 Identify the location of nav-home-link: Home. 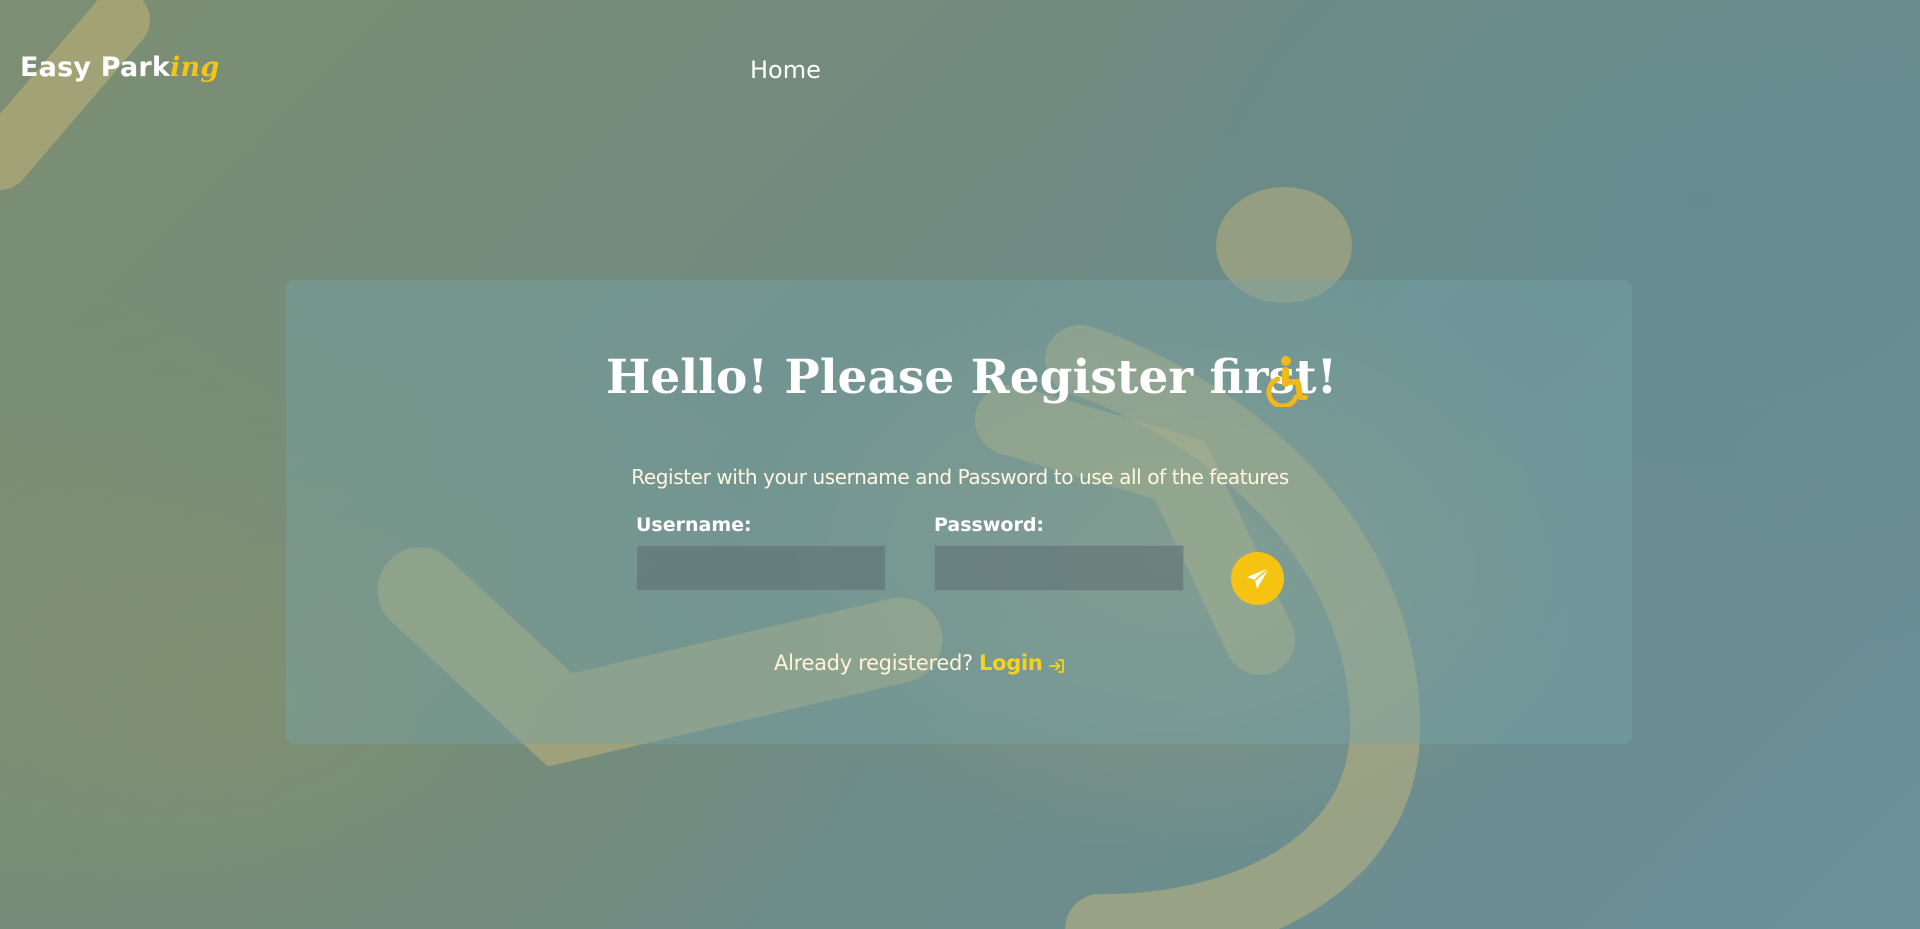
(785, 70).